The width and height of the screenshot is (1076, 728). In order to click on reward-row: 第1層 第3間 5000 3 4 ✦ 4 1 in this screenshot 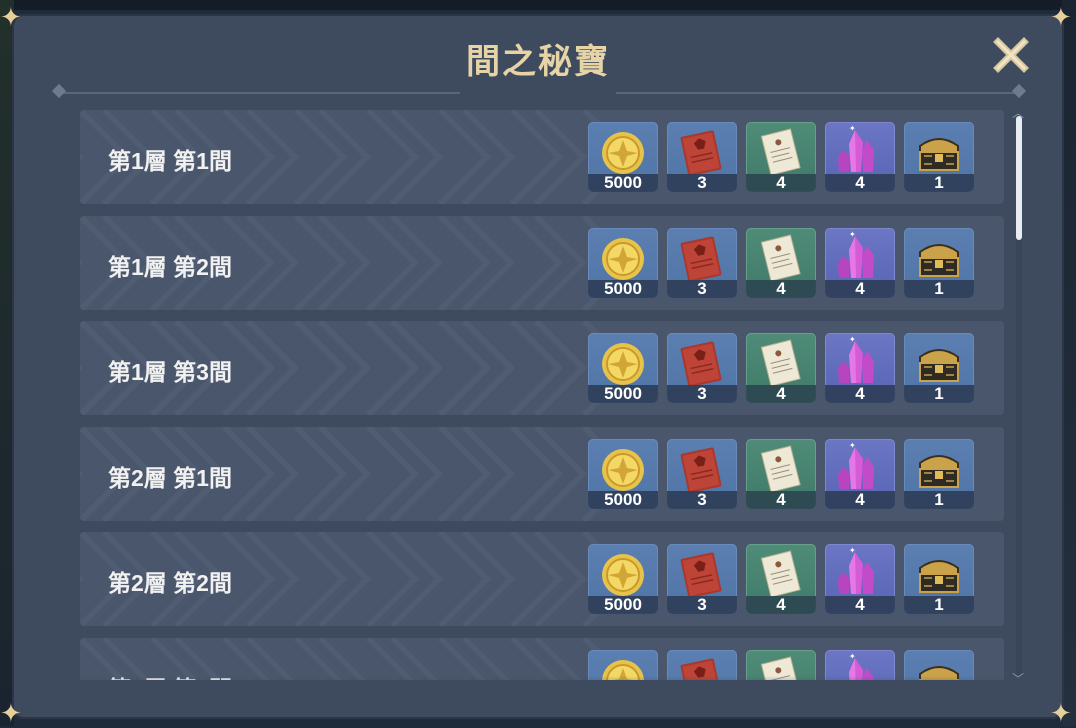, I will do `click(542, 368)`.